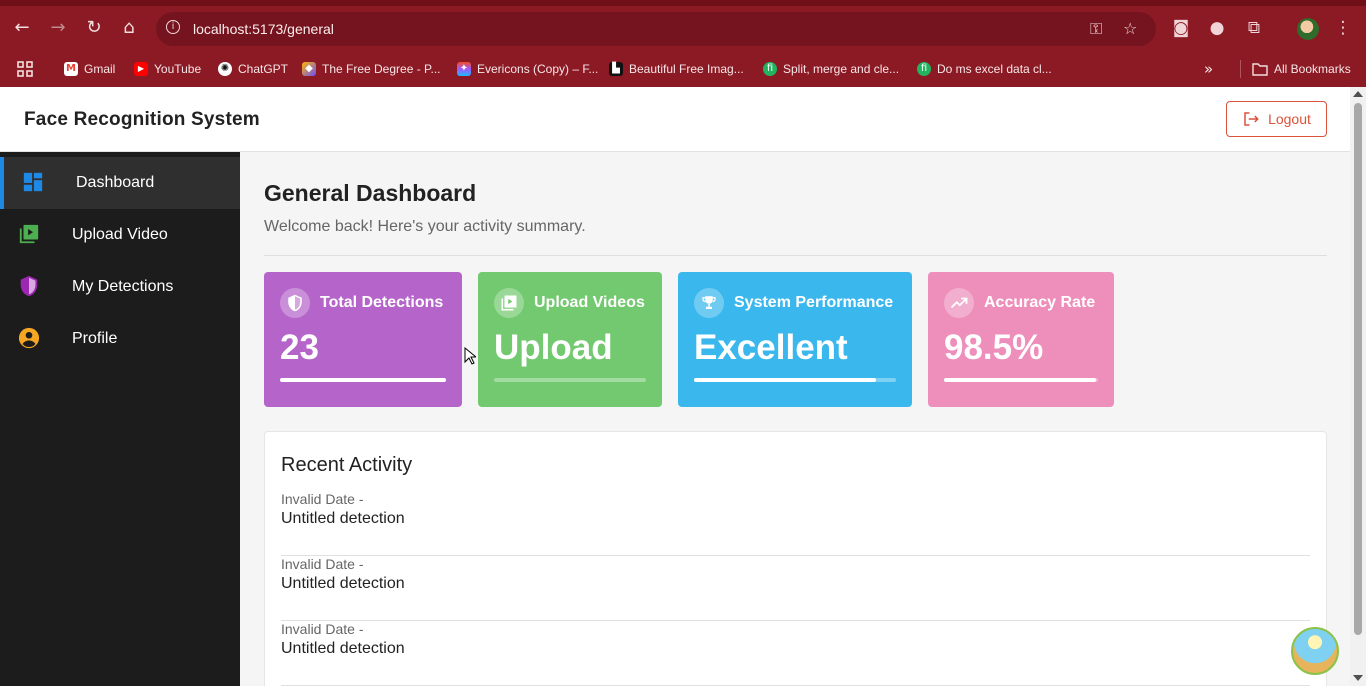 The image size is (1366, 686). I want to click on screenshot-extension-icon: ◙, so click(1181, 28).